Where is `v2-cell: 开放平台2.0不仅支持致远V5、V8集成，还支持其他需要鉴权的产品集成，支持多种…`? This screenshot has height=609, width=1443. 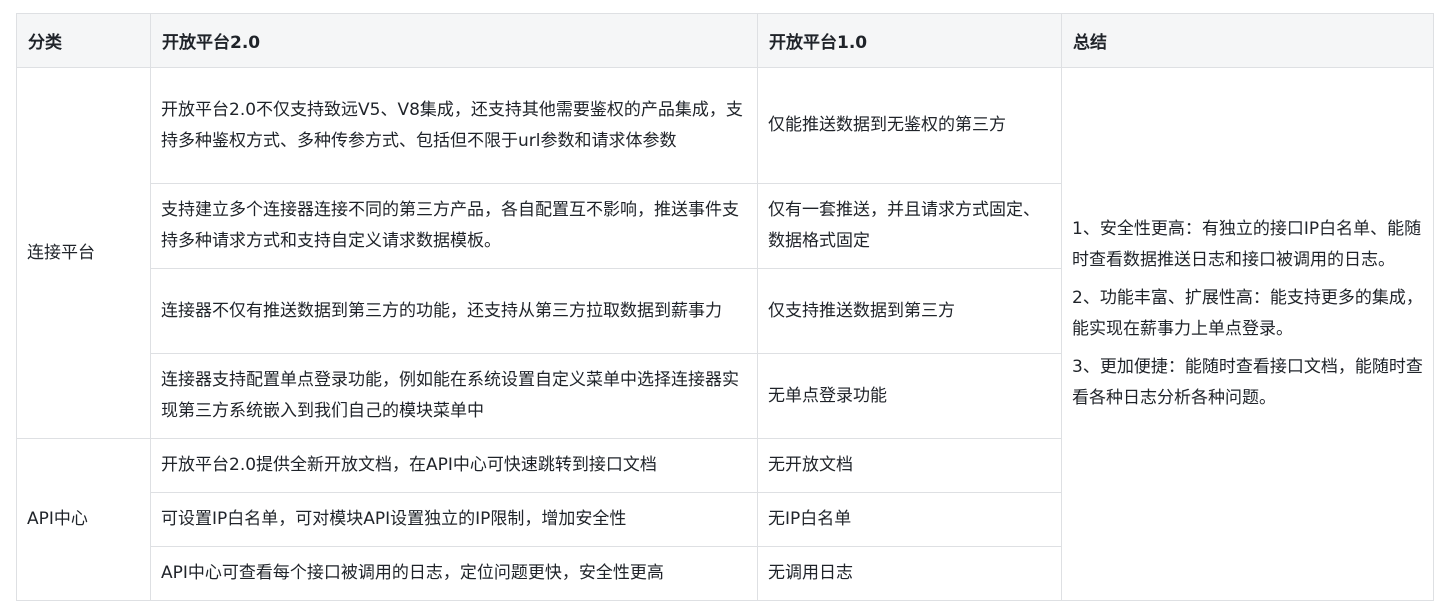 v2-cell: 开放平台2.0不仅支持致远V5、V8集成，还支持其他需要鉴权的产品集成，支持多种… is located at coordinates (454, 125).